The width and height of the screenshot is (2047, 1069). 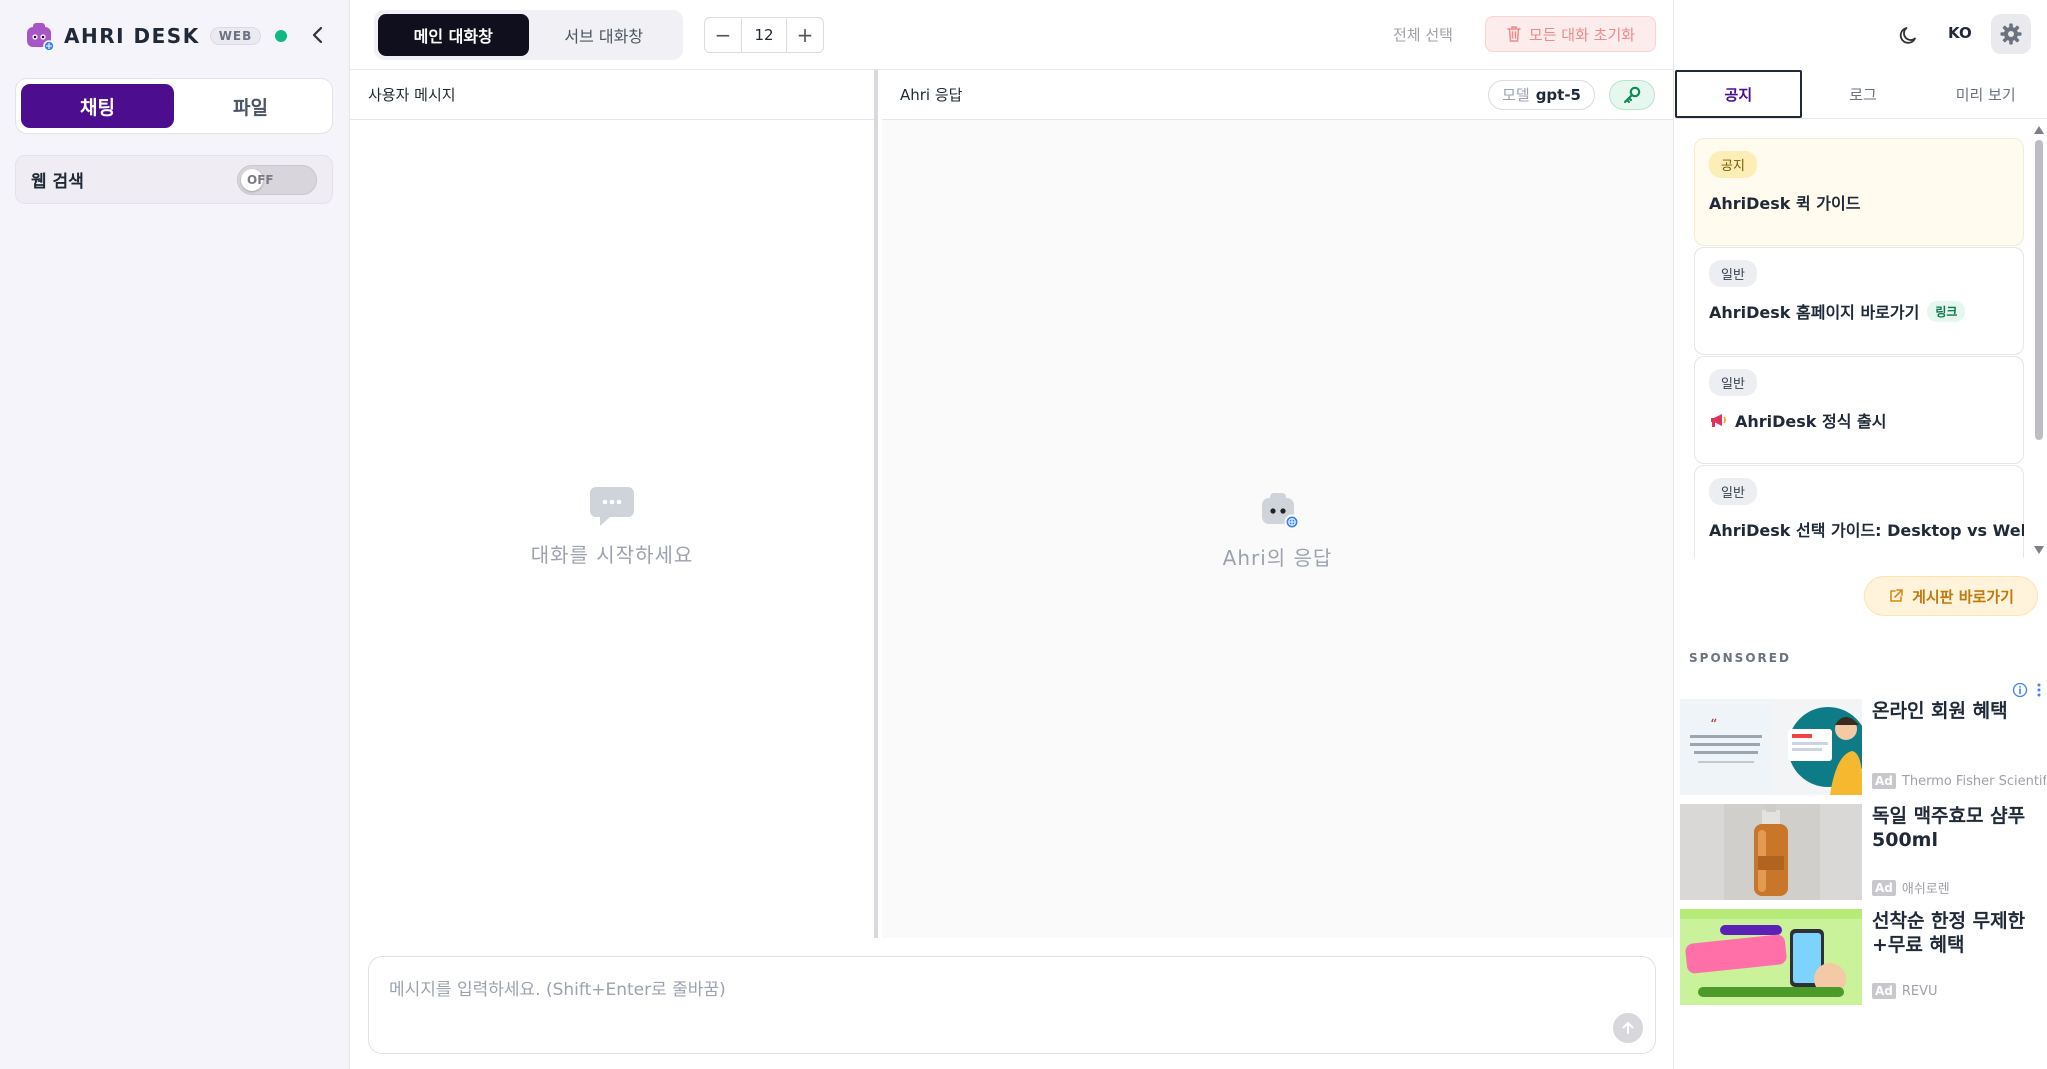 I want to click on model-value: gpt-5, so click(x=1558, y=94).